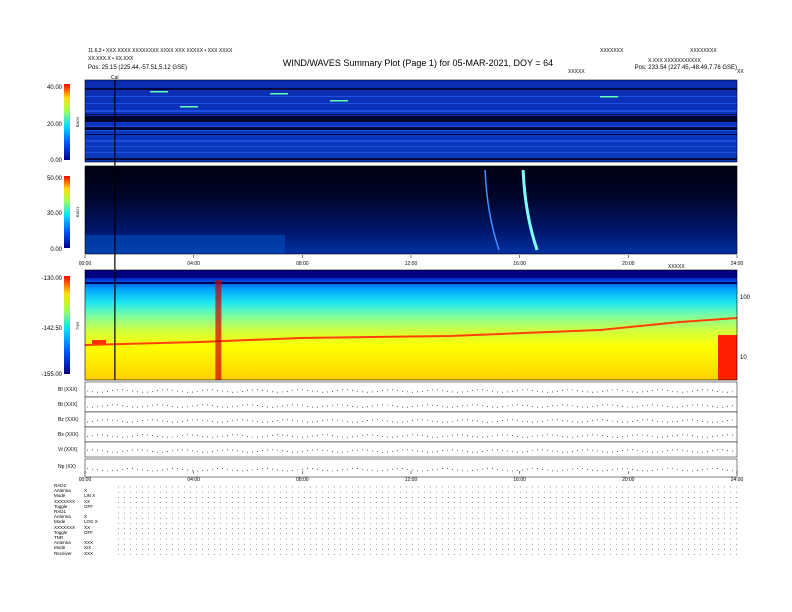 This screenshot has height=612, width=792. Describe the element at coordinates (68, 450) in the screenshot. I see `hk-label: Vt (XXX)` at that location.